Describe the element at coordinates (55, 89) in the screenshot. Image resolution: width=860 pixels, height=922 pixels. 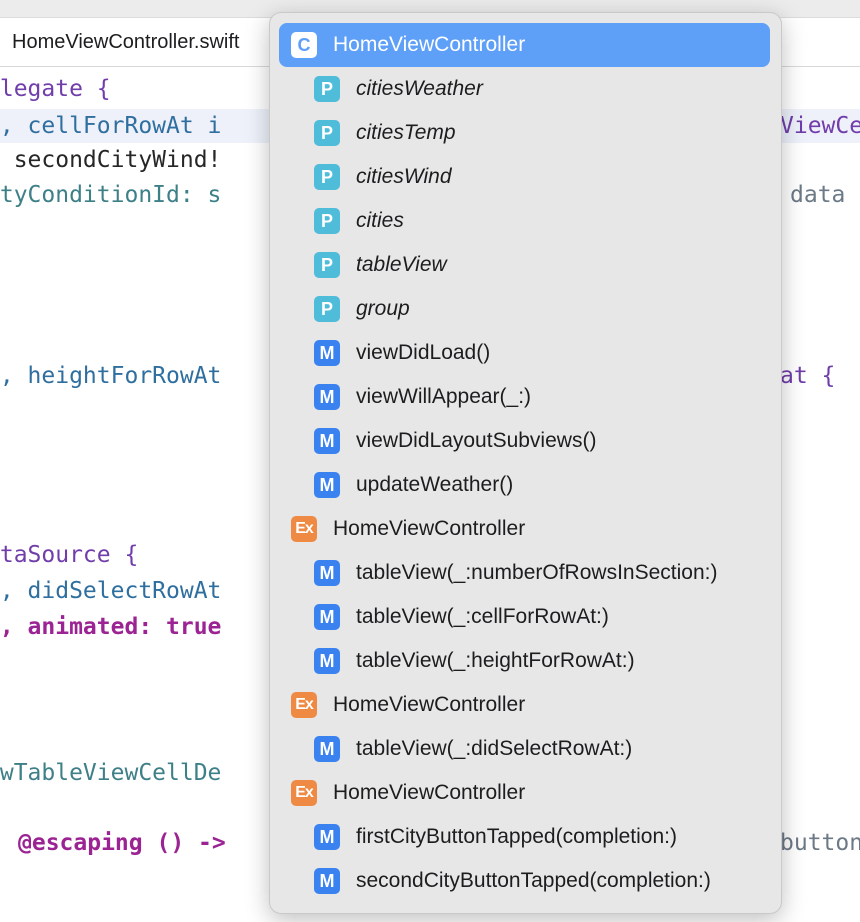
I see `code-line: elegate {` at that location.